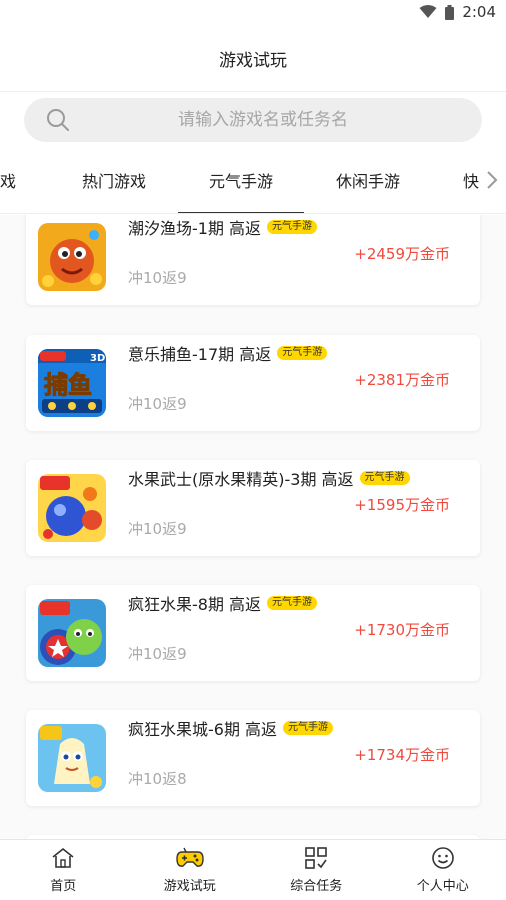 This screenshot has height=900, width=506. What do you see at coordinates (316, 859) in the screenshot?
I see `task-grid-icon` at bounding box center [316, 859].